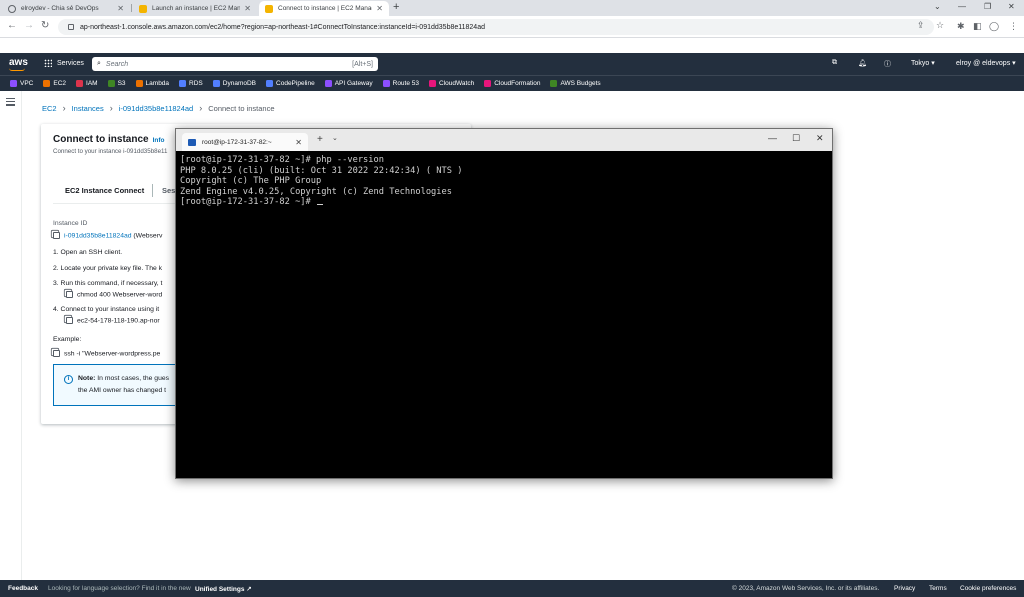 The image size is (1024, 597). I want to click on favorite-ec2: EC2, so click(54, 83).